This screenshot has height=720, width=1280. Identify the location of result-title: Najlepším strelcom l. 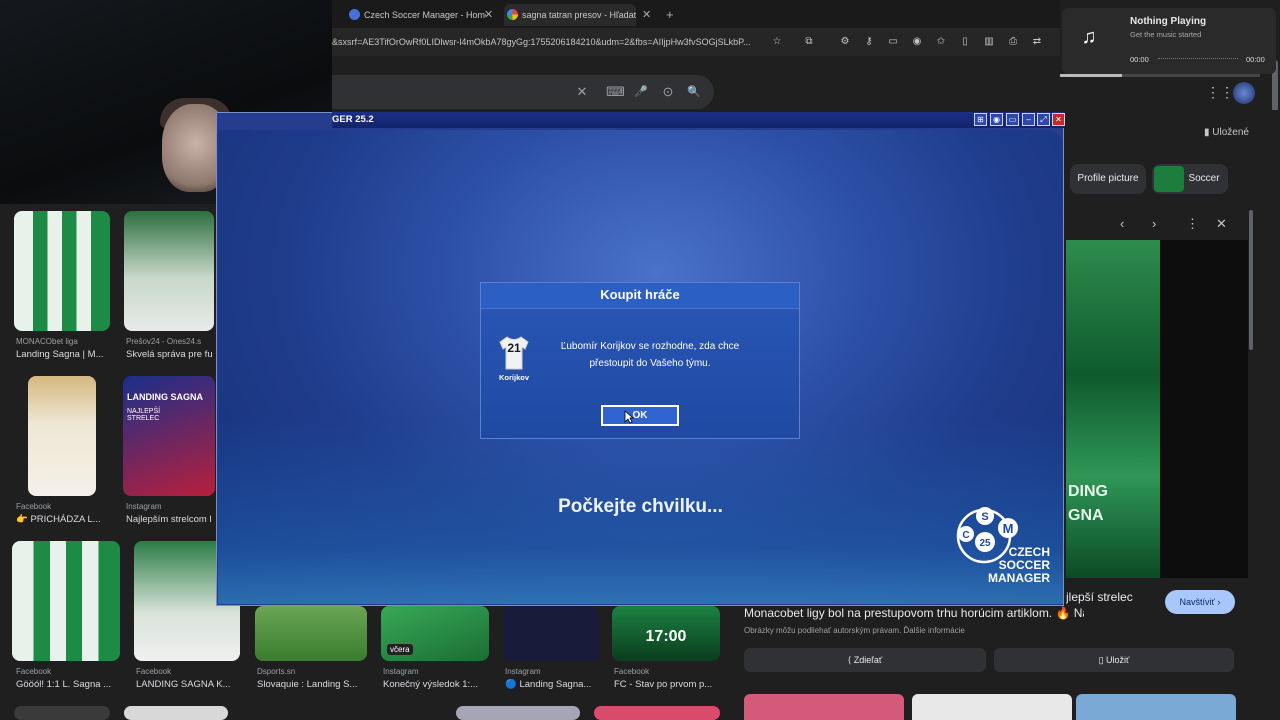
(170, 519).